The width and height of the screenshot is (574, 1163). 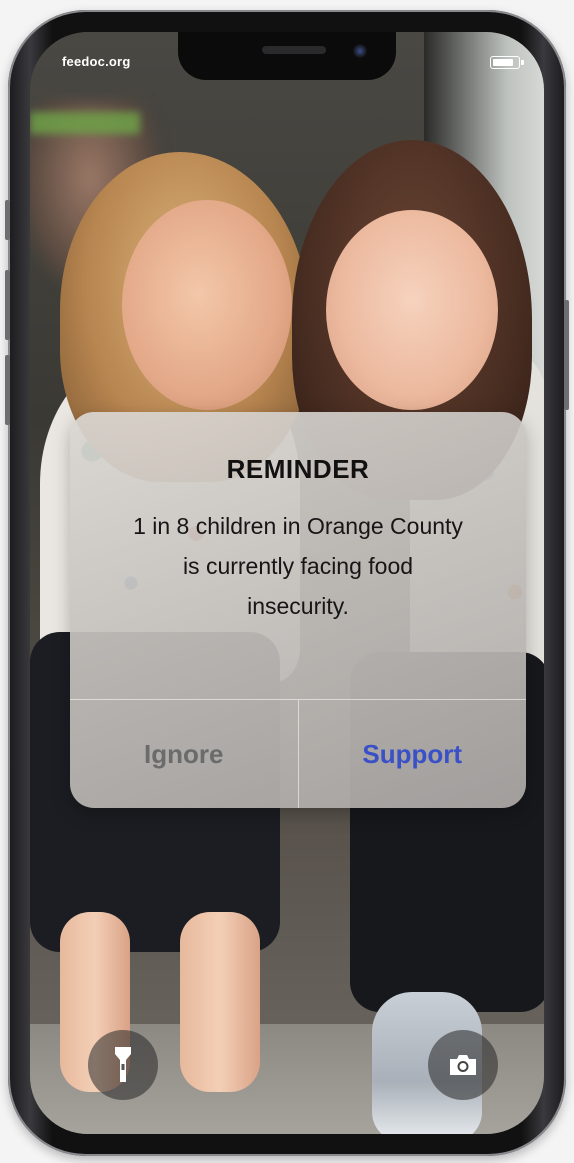 What do you see at coordinates (184, 754) in the screenshot?
I see `ignore-button: Ignore` at bounding box center [184, 754].